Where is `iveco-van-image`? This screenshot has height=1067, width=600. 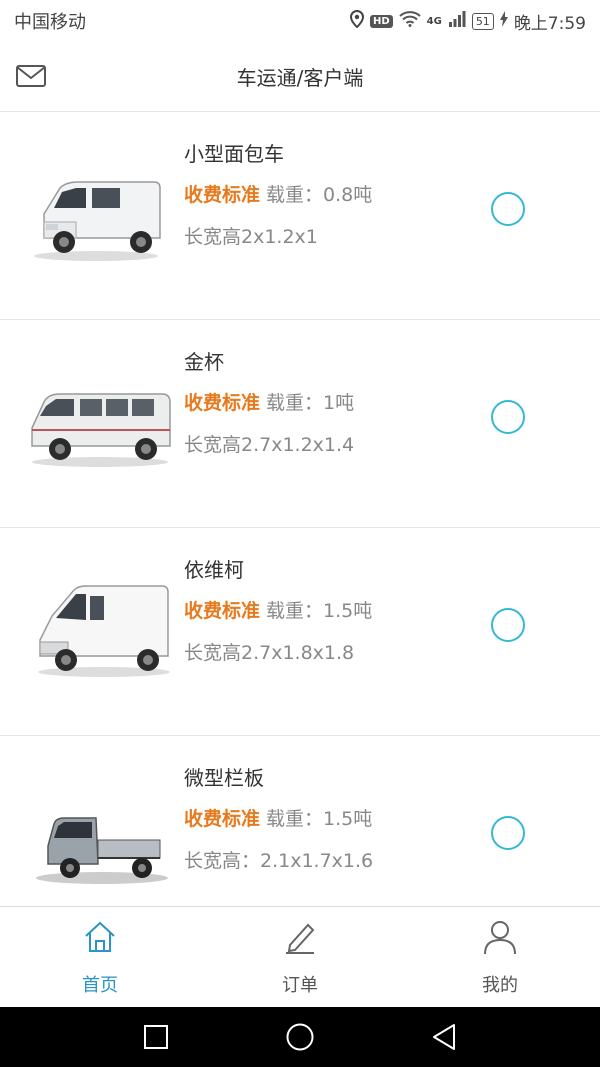 iveco-van-image is located at coordinates (100, 630).